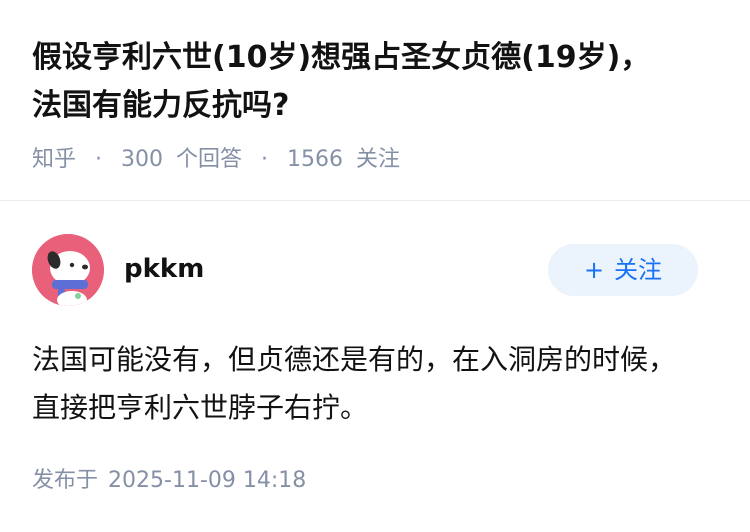  Describe the element at coordinates (164, 269) in the screenshot. I see `author-name: pkkm` at that location.